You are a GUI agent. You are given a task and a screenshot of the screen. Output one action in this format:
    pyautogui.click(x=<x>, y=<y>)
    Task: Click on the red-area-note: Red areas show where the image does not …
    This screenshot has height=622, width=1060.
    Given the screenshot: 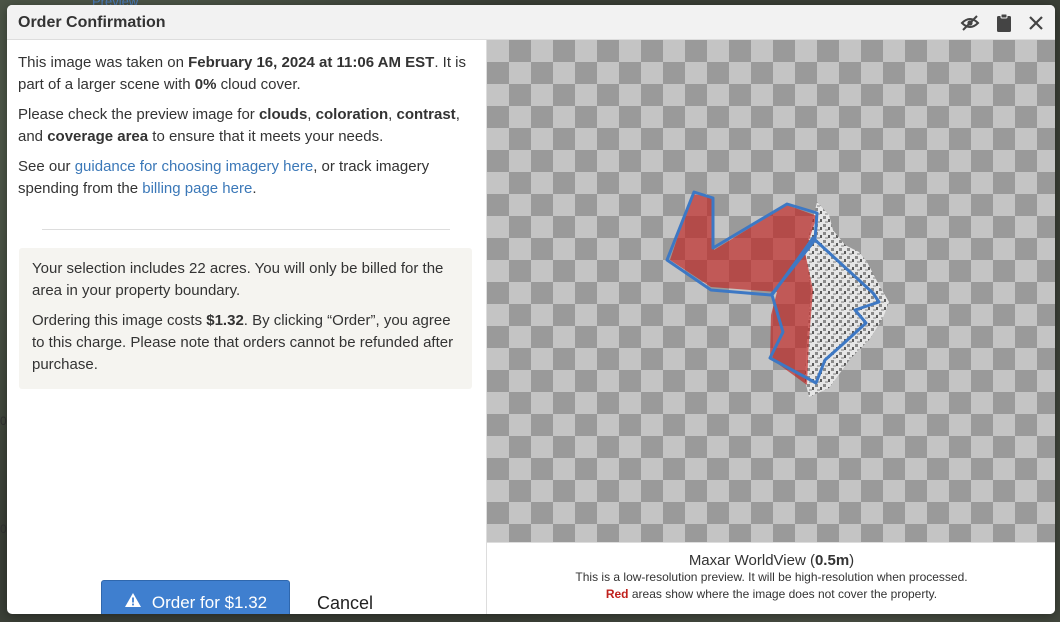 What is the action you would take?
    pyautogui.click(x=771, y=594)
    